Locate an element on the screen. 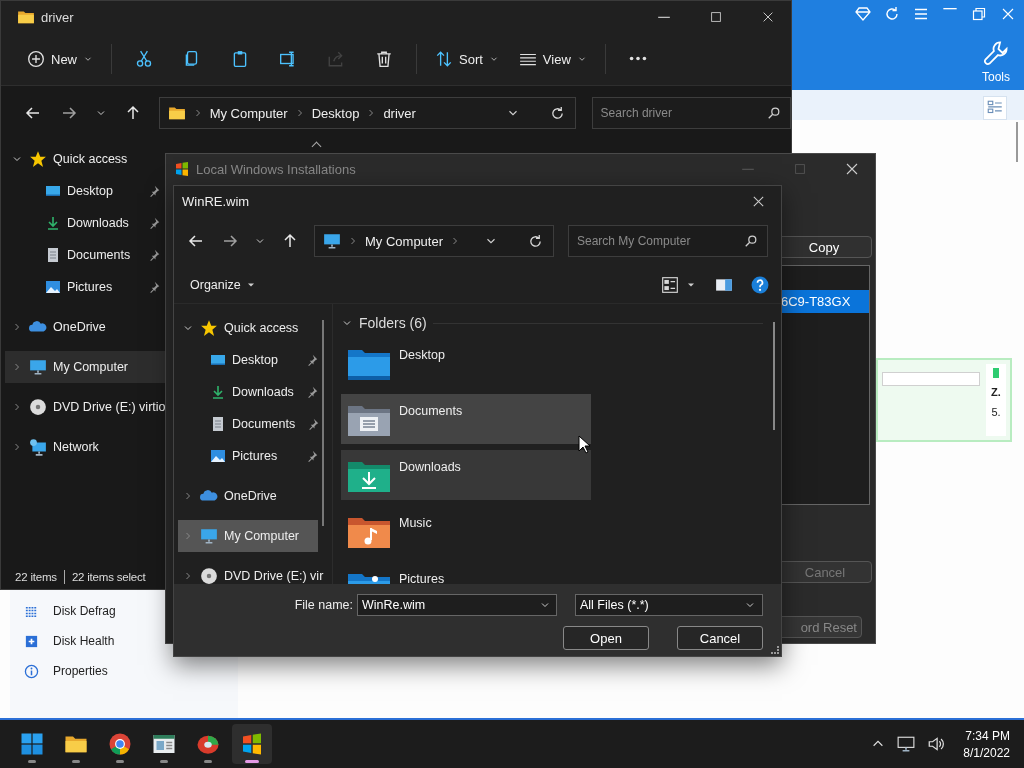  window-title: Local Windows Installations is located at coordinates (276, 169).